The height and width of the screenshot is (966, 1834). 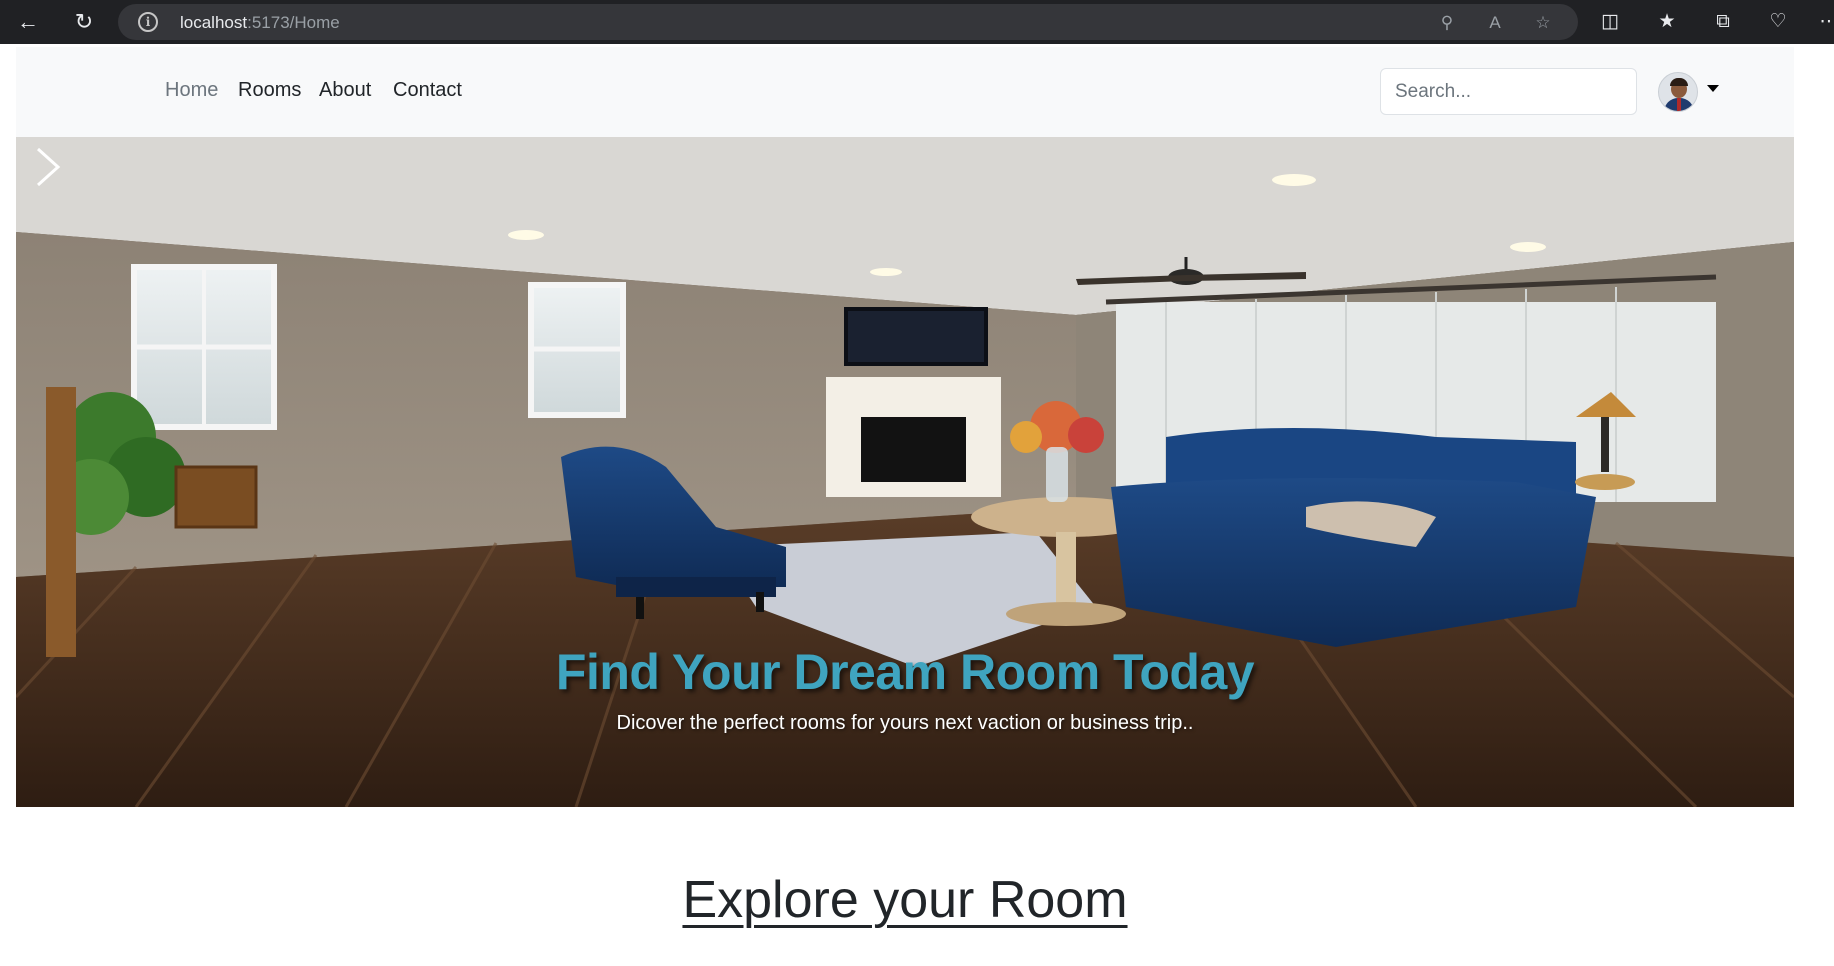 I want to click on avatar-hair, so click(x=1679, y=82).